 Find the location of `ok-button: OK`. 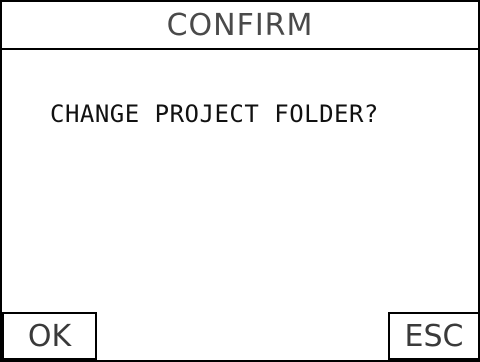

ok-button: OK is located at coordinates (49, 336).